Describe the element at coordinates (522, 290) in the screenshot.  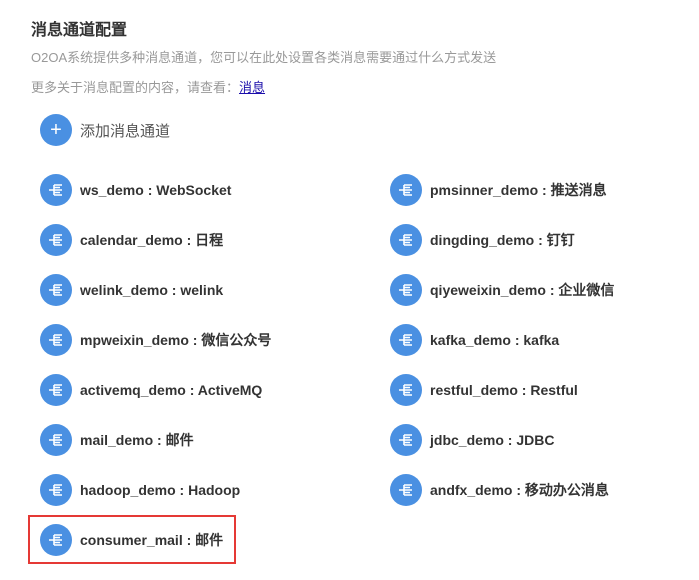
I see `channel-label: qiyeweixin_demo : 企业微信` at that location.